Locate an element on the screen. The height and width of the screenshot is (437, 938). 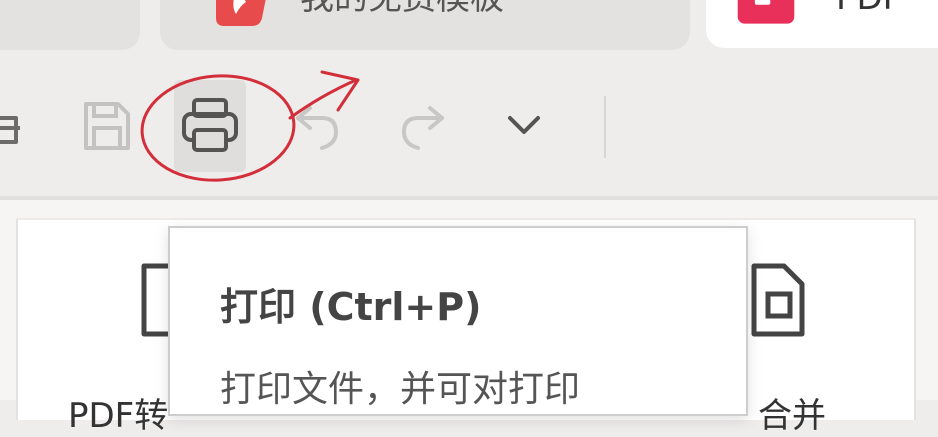
toolbar-separator is located at coordinates (605, 127).